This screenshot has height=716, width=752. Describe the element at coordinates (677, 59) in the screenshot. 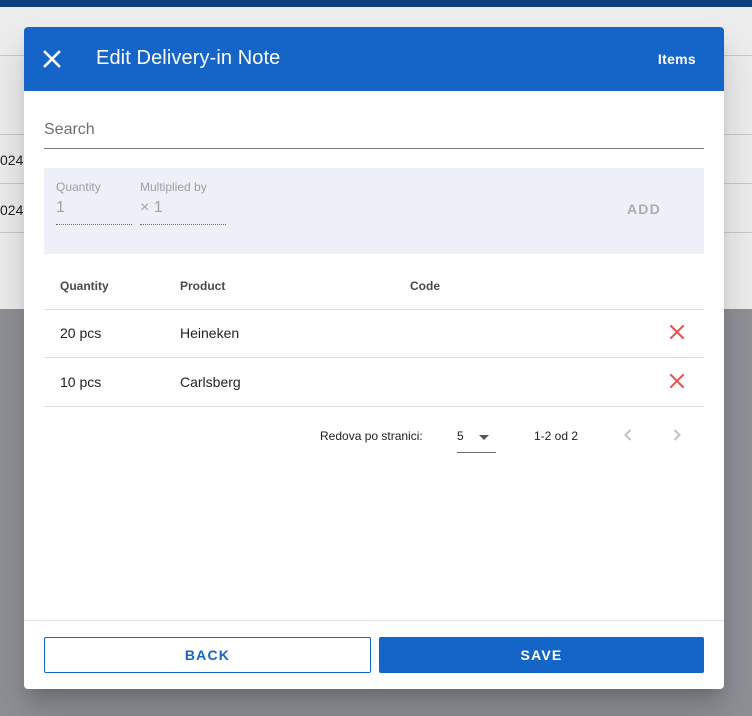

I see `tab-items: Items` at that location.